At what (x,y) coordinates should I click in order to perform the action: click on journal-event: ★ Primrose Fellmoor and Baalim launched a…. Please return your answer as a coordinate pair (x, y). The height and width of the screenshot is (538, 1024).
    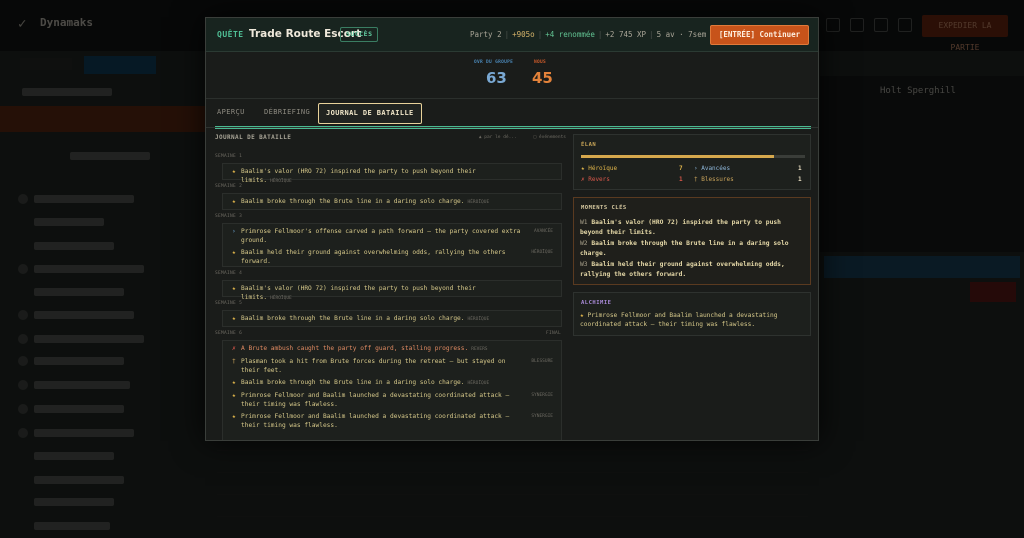
    Looking at the image, I should click on (392, 421).